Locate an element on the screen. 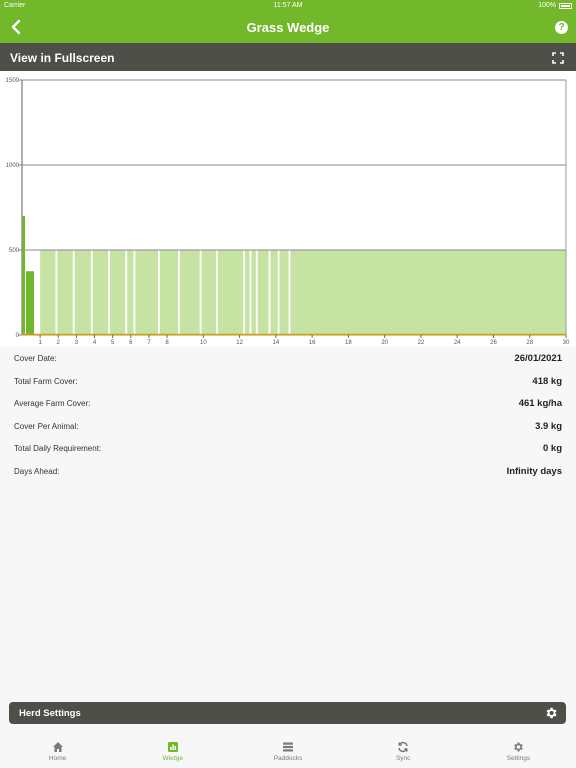 This screenshot has width=576, height=768. stat-total-daily-requirement: Total Daily Requirement: 0 kg is located at coordinates (288, 448).